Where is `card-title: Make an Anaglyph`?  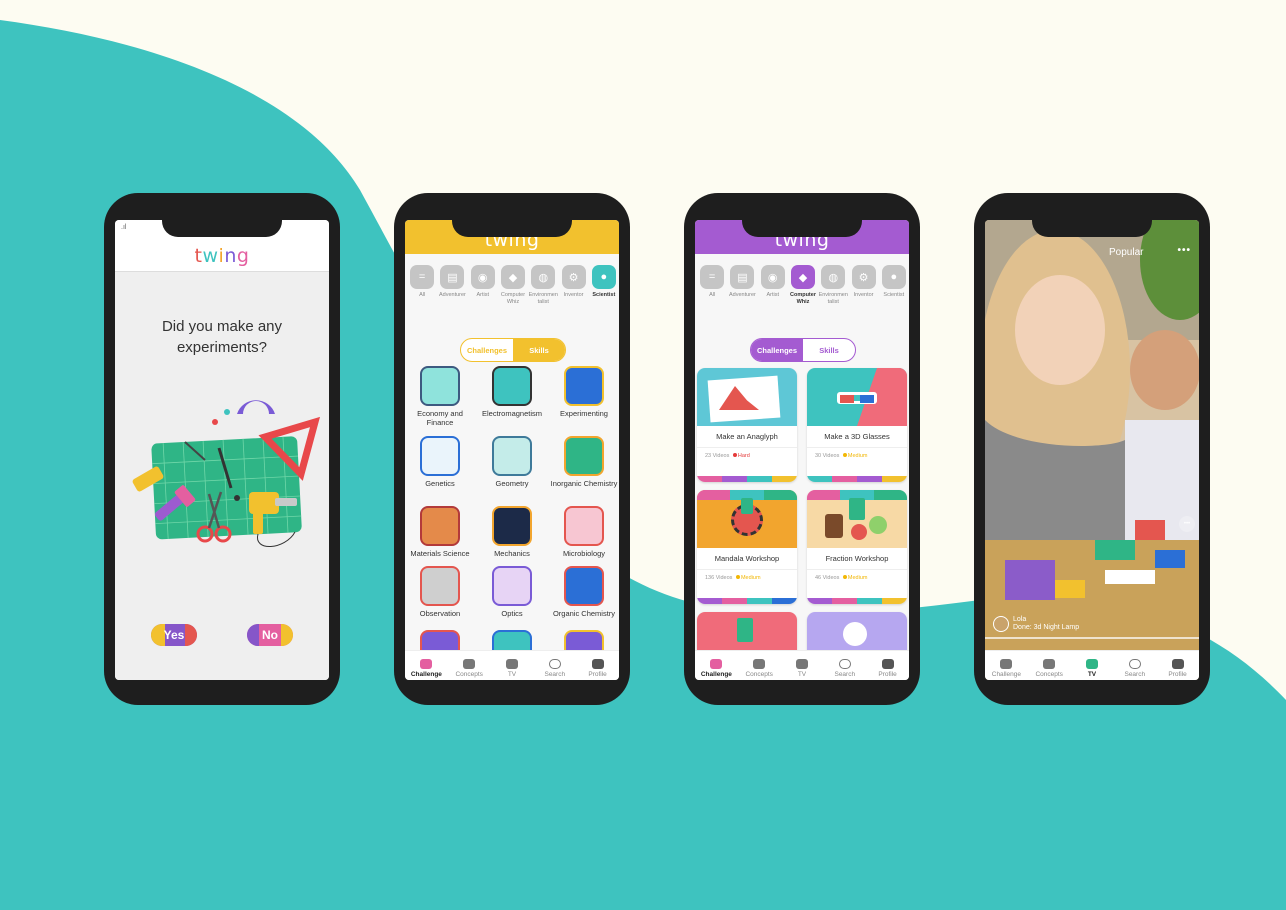 card-title: Make an Anaglyph is located at coordinates (747, 437).